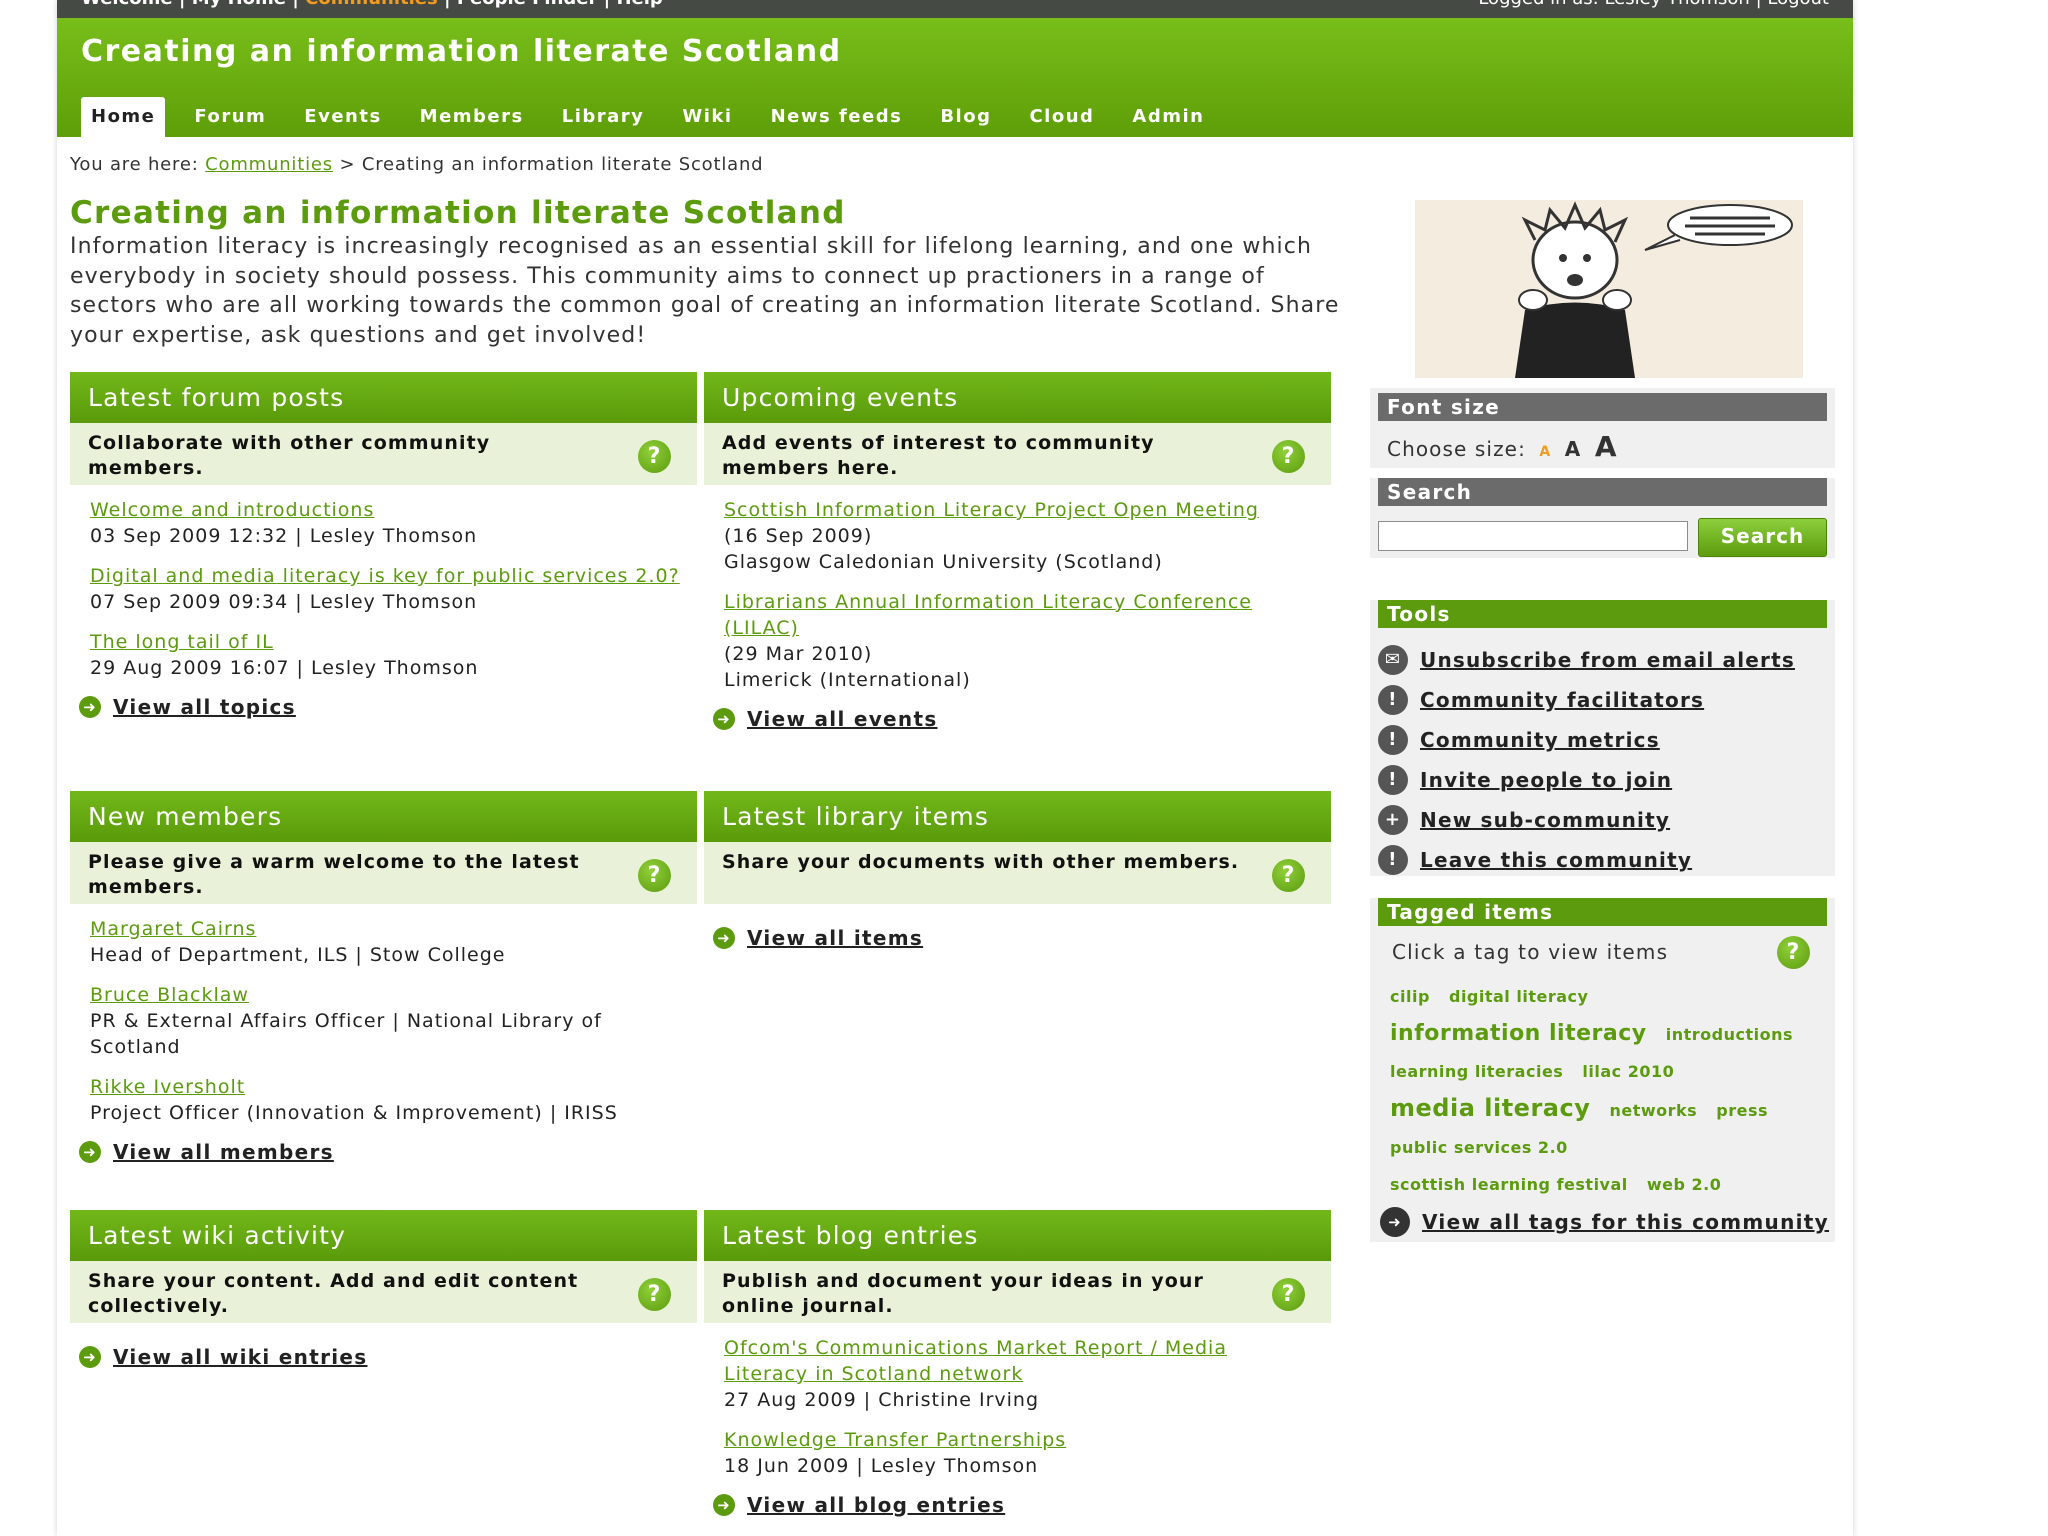 The width and height of the screenshot is (2048, 1536). Describe the element at coordinates (182, 642) in the screenshot. I see `forum-post-link: The long tail of IL` at that location.